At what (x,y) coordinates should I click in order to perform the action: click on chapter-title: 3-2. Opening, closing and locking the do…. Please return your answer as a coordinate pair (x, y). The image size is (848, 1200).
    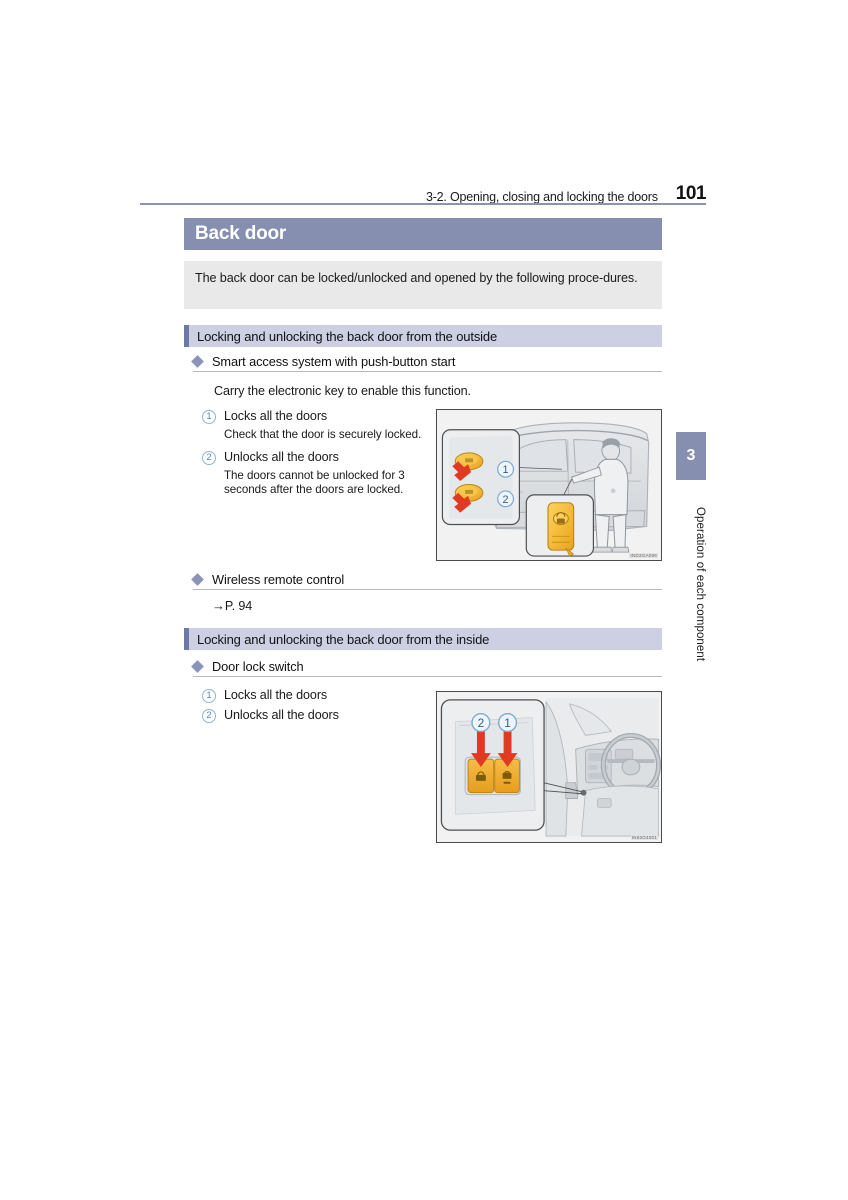
    Looking at the image, I should click on (541, 197).